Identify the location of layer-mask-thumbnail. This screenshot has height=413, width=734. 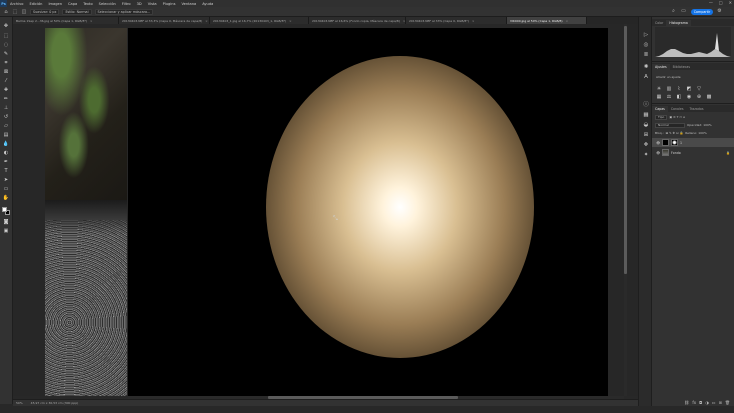
(675, 142).